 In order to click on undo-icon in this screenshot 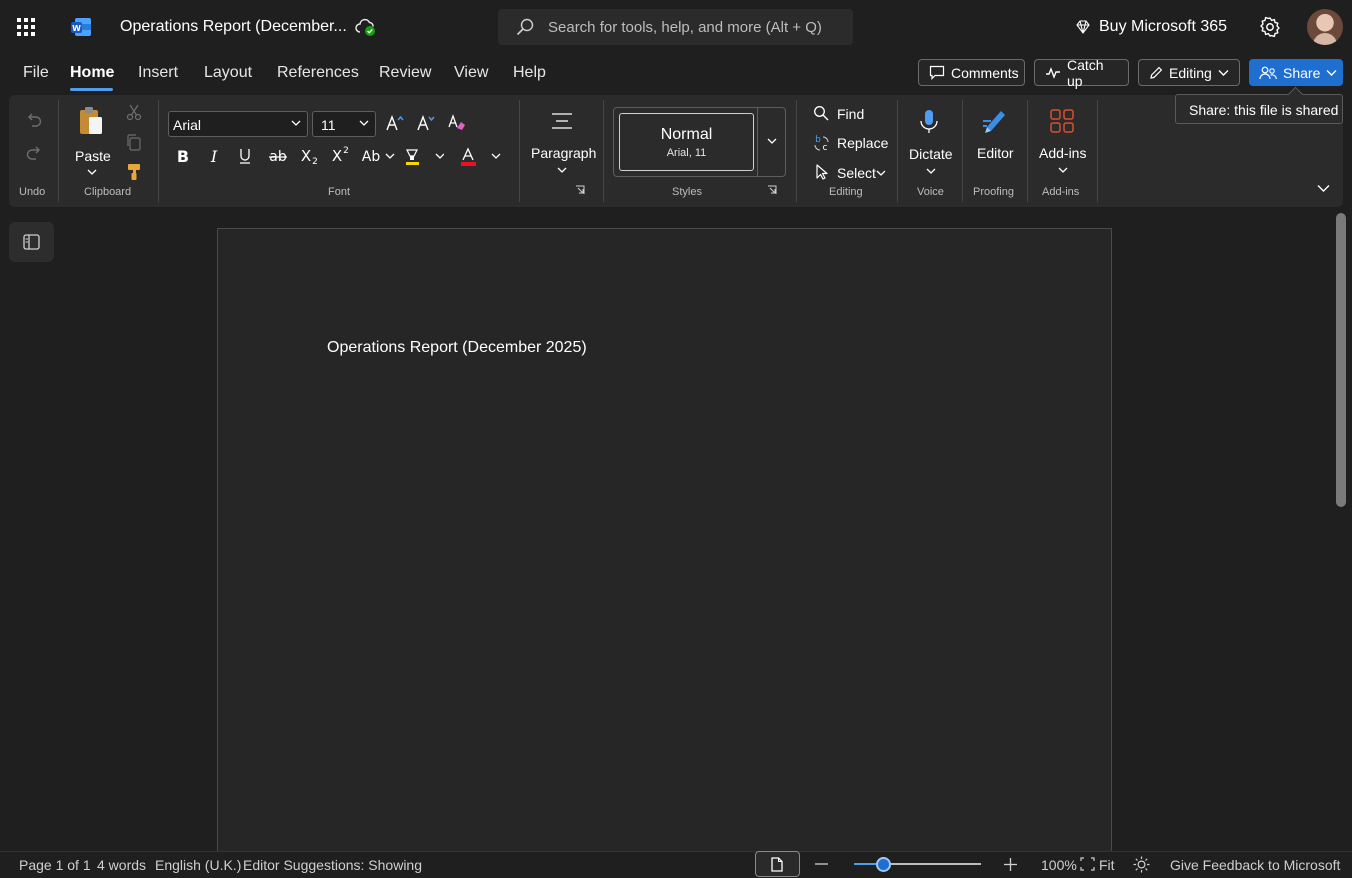, I will do `click(34, 120)`.